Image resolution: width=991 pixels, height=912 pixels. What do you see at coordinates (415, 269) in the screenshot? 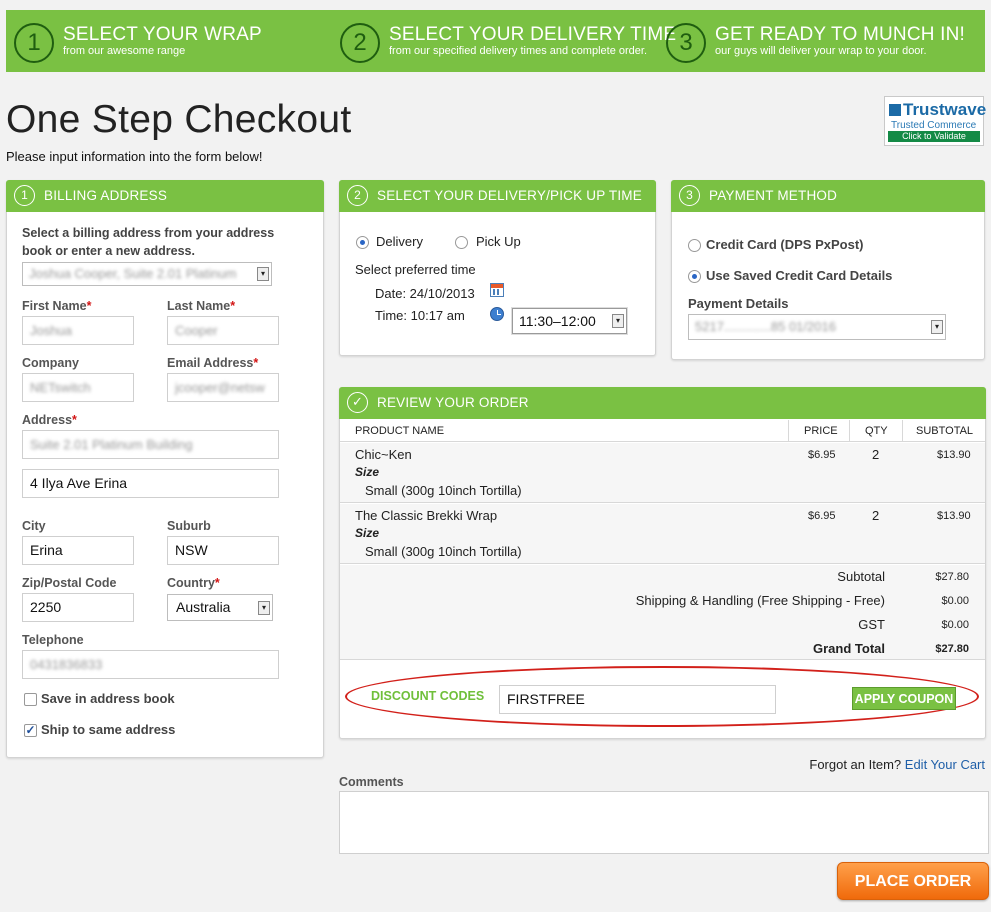
I see `preferred-time-label: Select preferred time` at bounding box center [415, 269].